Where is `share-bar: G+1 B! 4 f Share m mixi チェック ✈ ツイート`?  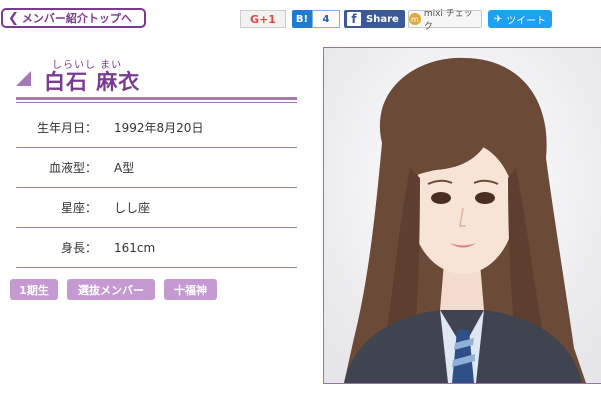 share-bar: G+1 B! 4 f Share m mixi チェック ✈ ツイート is located at coordinates (300, 20).